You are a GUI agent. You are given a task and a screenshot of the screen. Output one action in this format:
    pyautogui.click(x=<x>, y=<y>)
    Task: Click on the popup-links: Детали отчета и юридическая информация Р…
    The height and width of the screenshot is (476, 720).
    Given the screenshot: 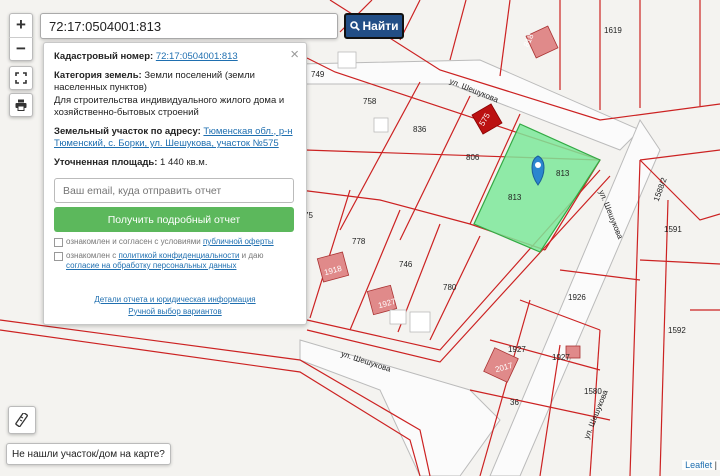 What is the action you would take?
    pyautogui.click(x=175, y=306)
    